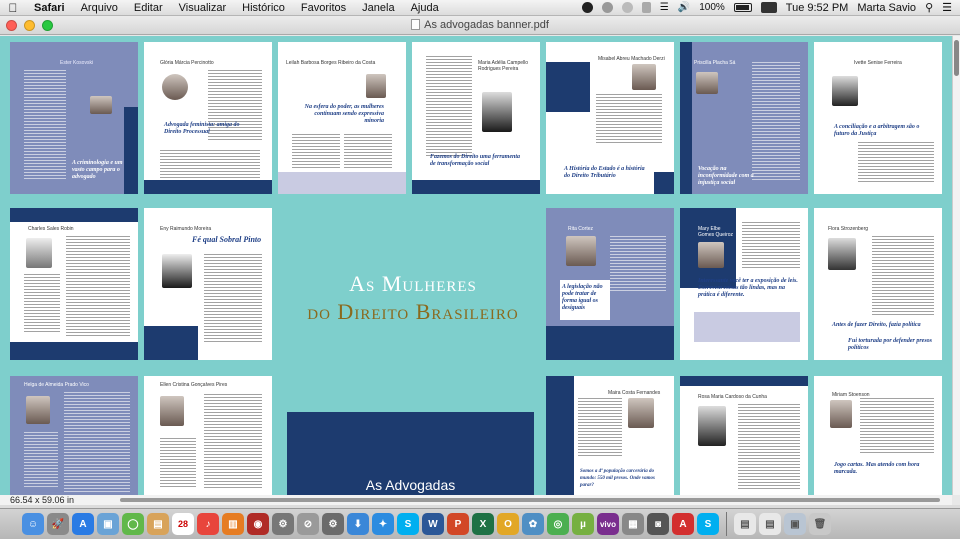  I want to click on horizontal-scrollbar, so click(531, 500).